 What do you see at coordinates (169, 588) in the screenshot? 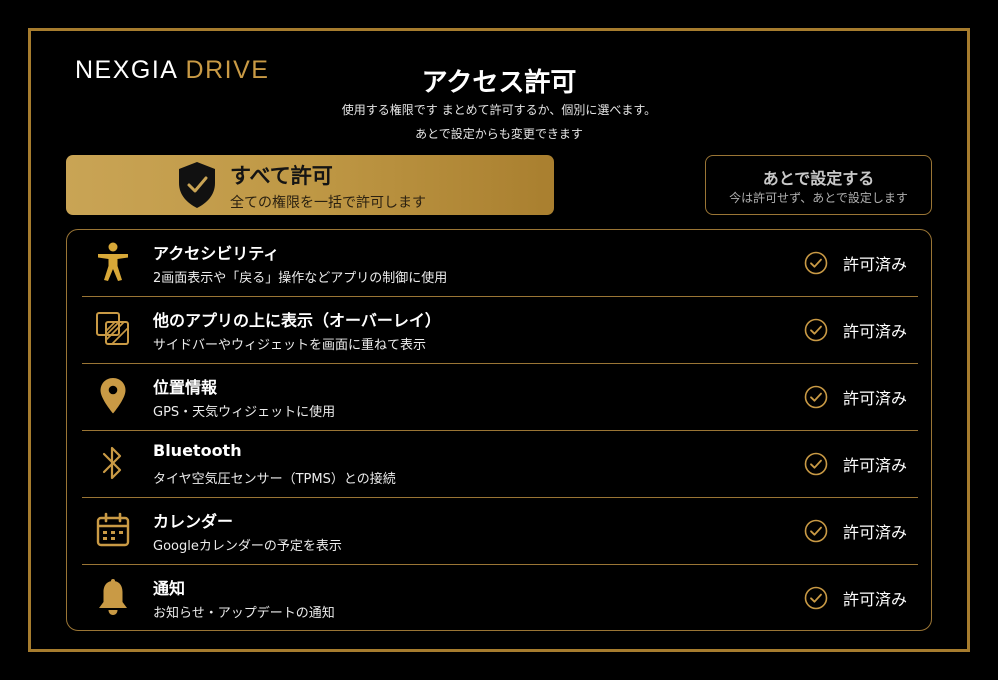
I see `permission-label: 通知` at bounding box center [169, 588].